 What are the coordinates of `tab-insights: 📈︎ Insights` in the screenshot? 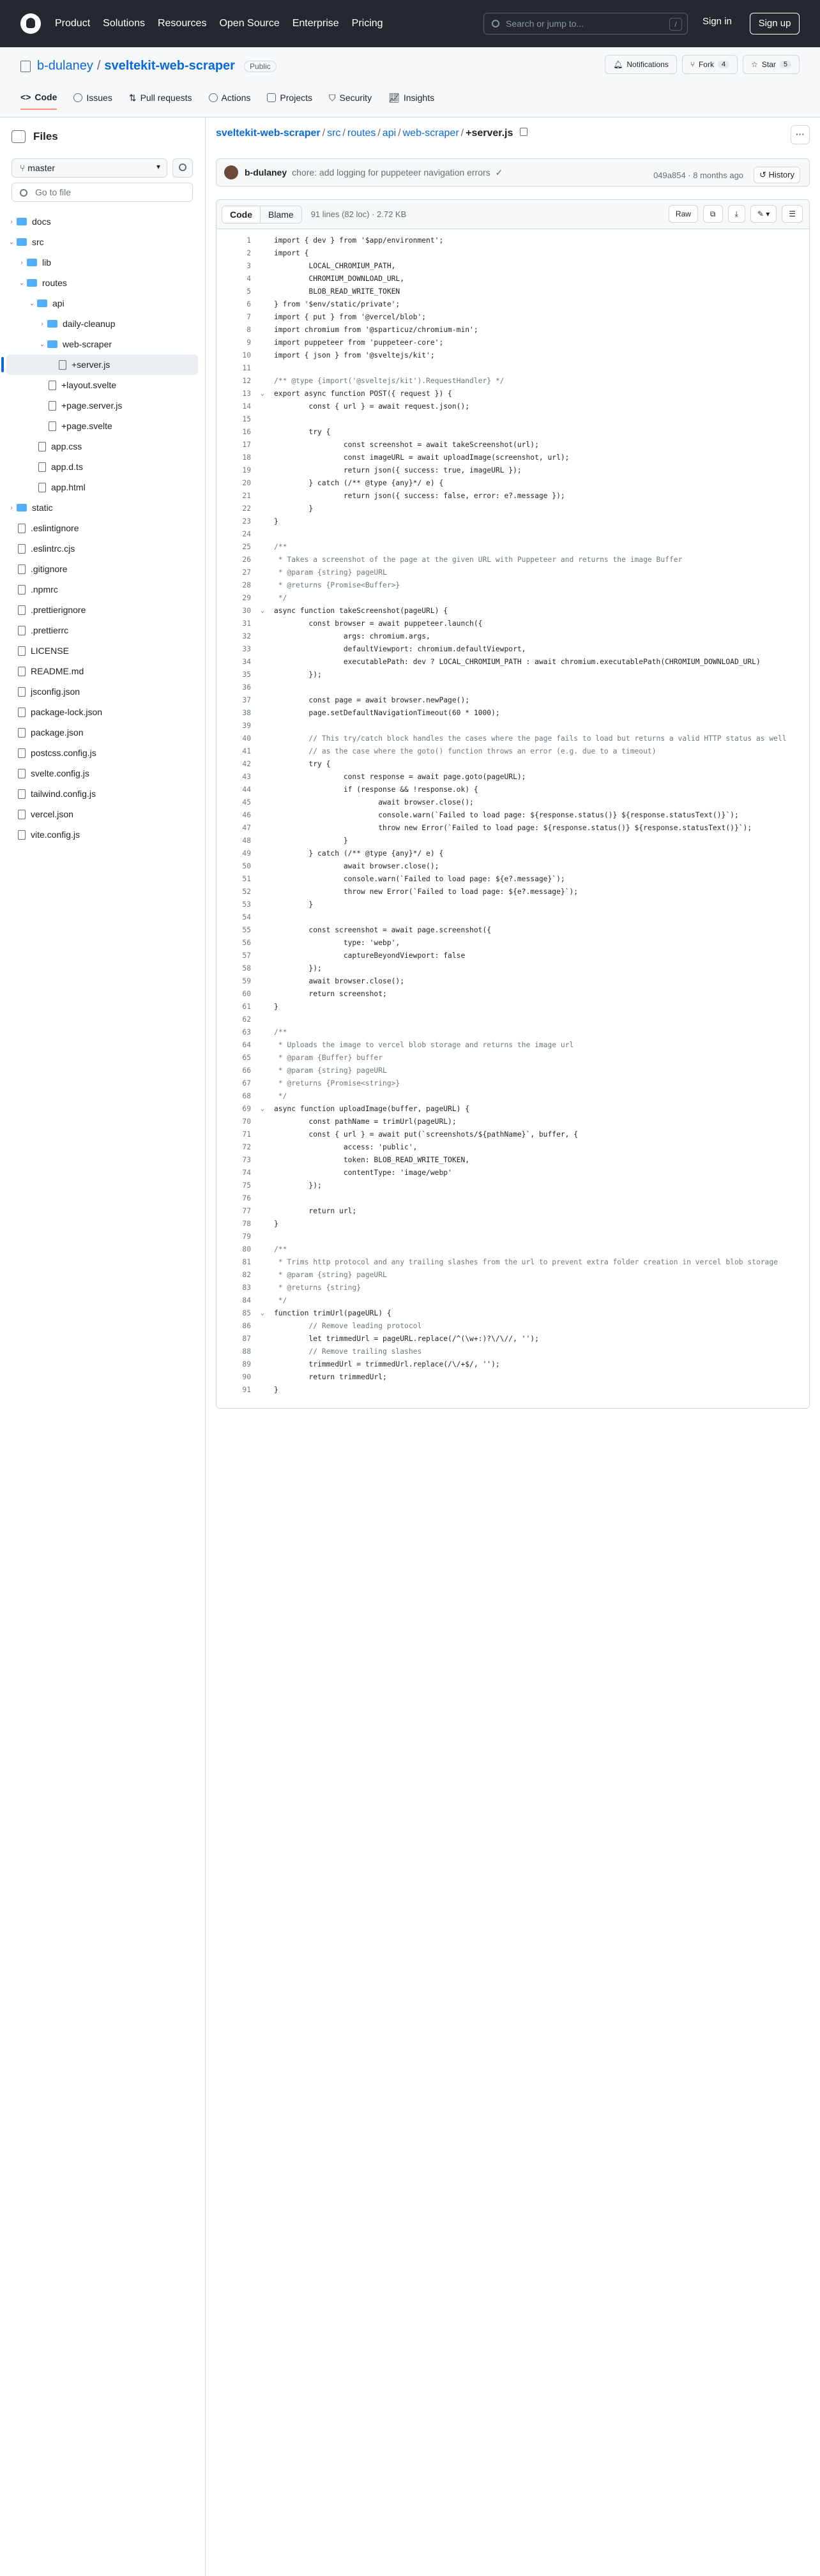 It's located at (411, 101).